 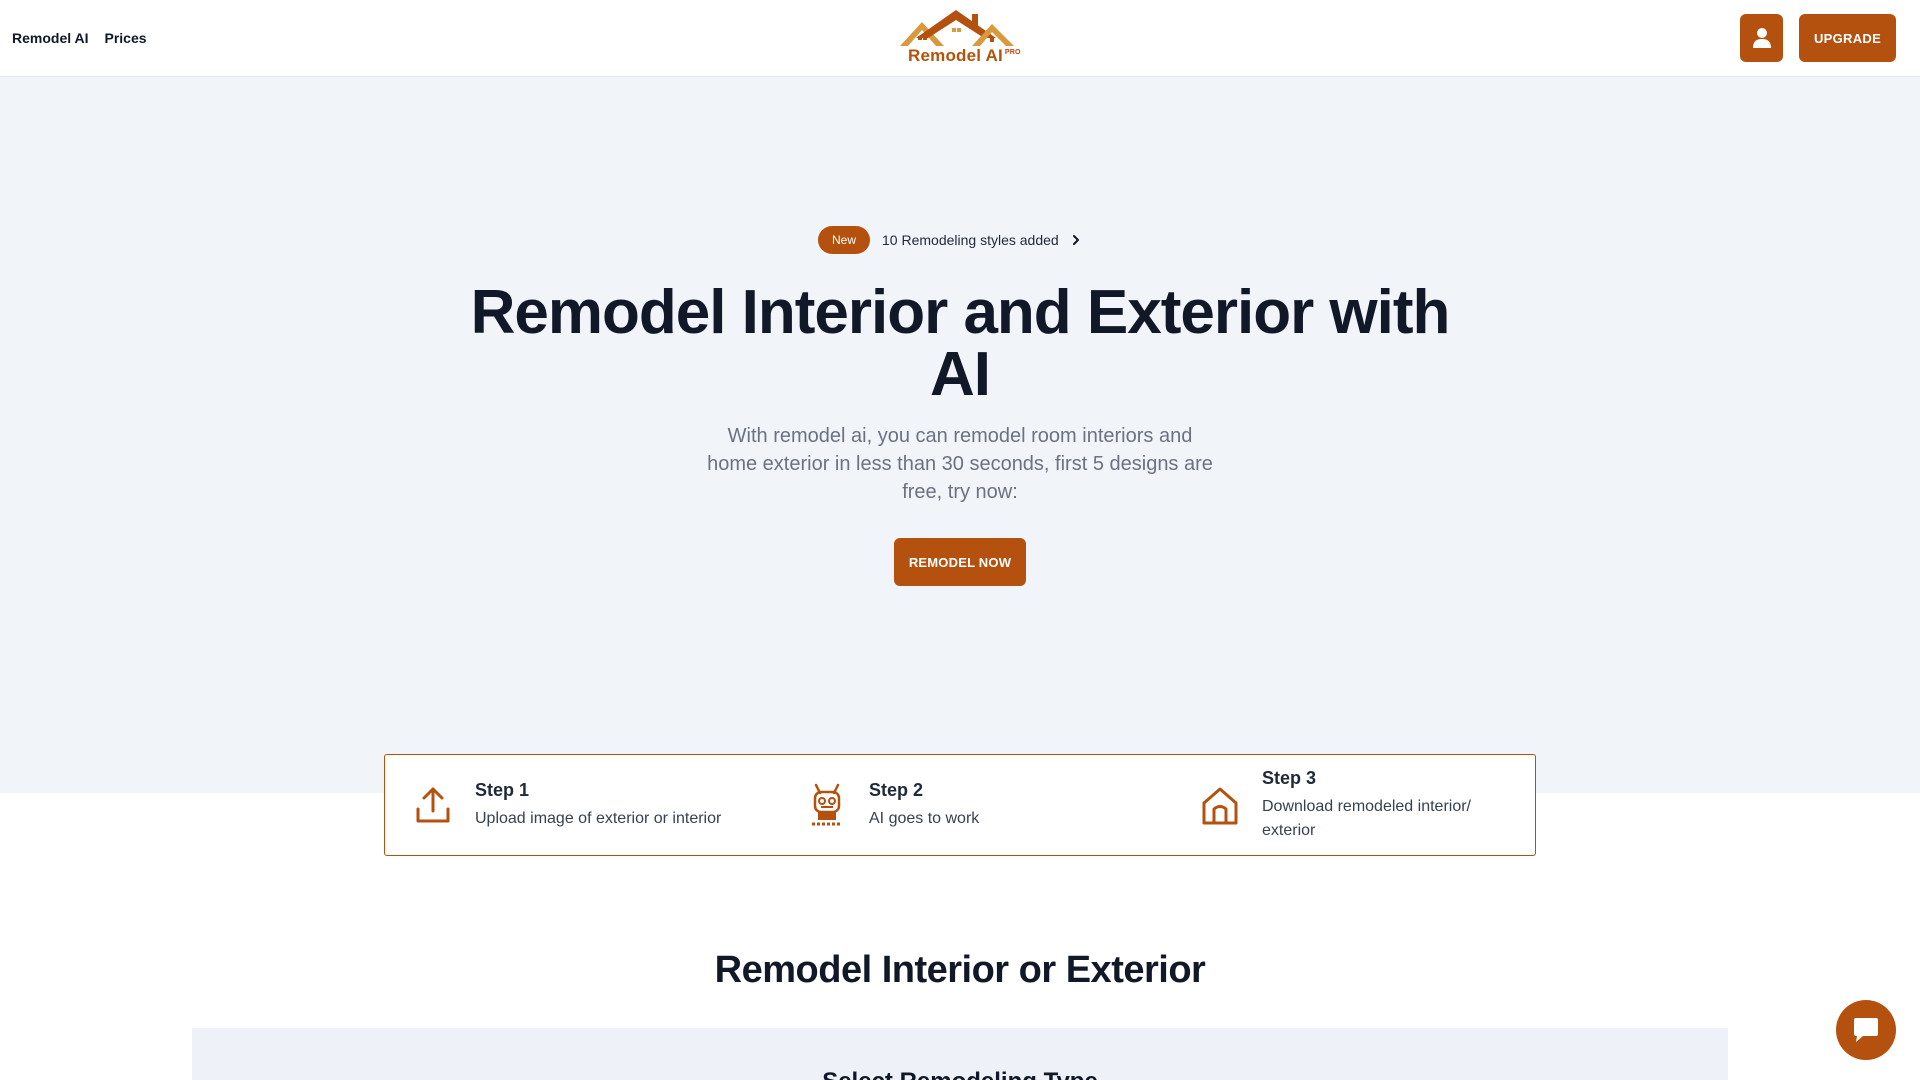 What do you see at coordinates (893, 805) in the screenshot?
I see `step-2: Step 2 AI goes to work` at bounding box center [893, 805].